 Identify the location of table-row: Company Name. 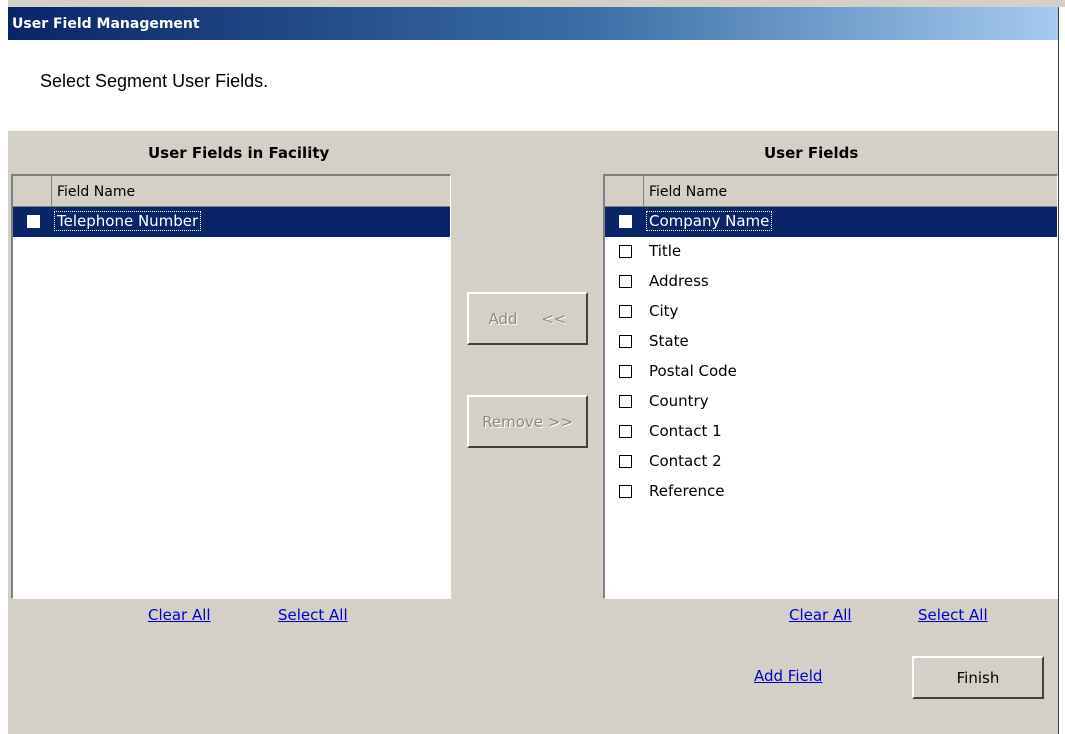
(831, 222).